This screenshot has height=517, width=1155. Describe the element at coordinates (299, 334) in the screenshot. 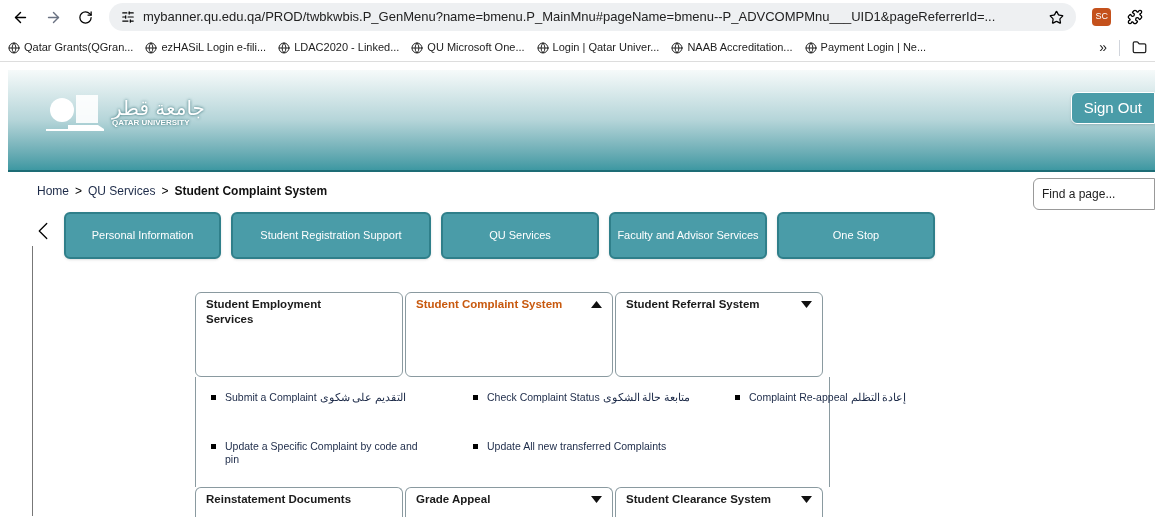

I see `menu-tile: Student Employment Services` at that location.